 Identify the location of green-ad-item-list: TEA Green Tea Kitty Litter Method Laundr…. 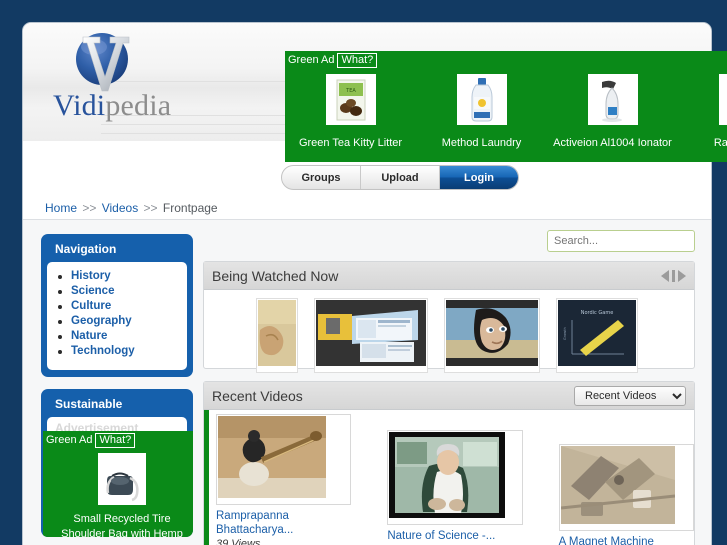
(506, 116).